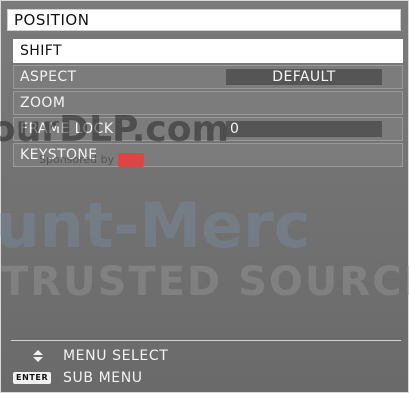  I want to click on menu-item-label: KEYSTONE, so click(59, 155).